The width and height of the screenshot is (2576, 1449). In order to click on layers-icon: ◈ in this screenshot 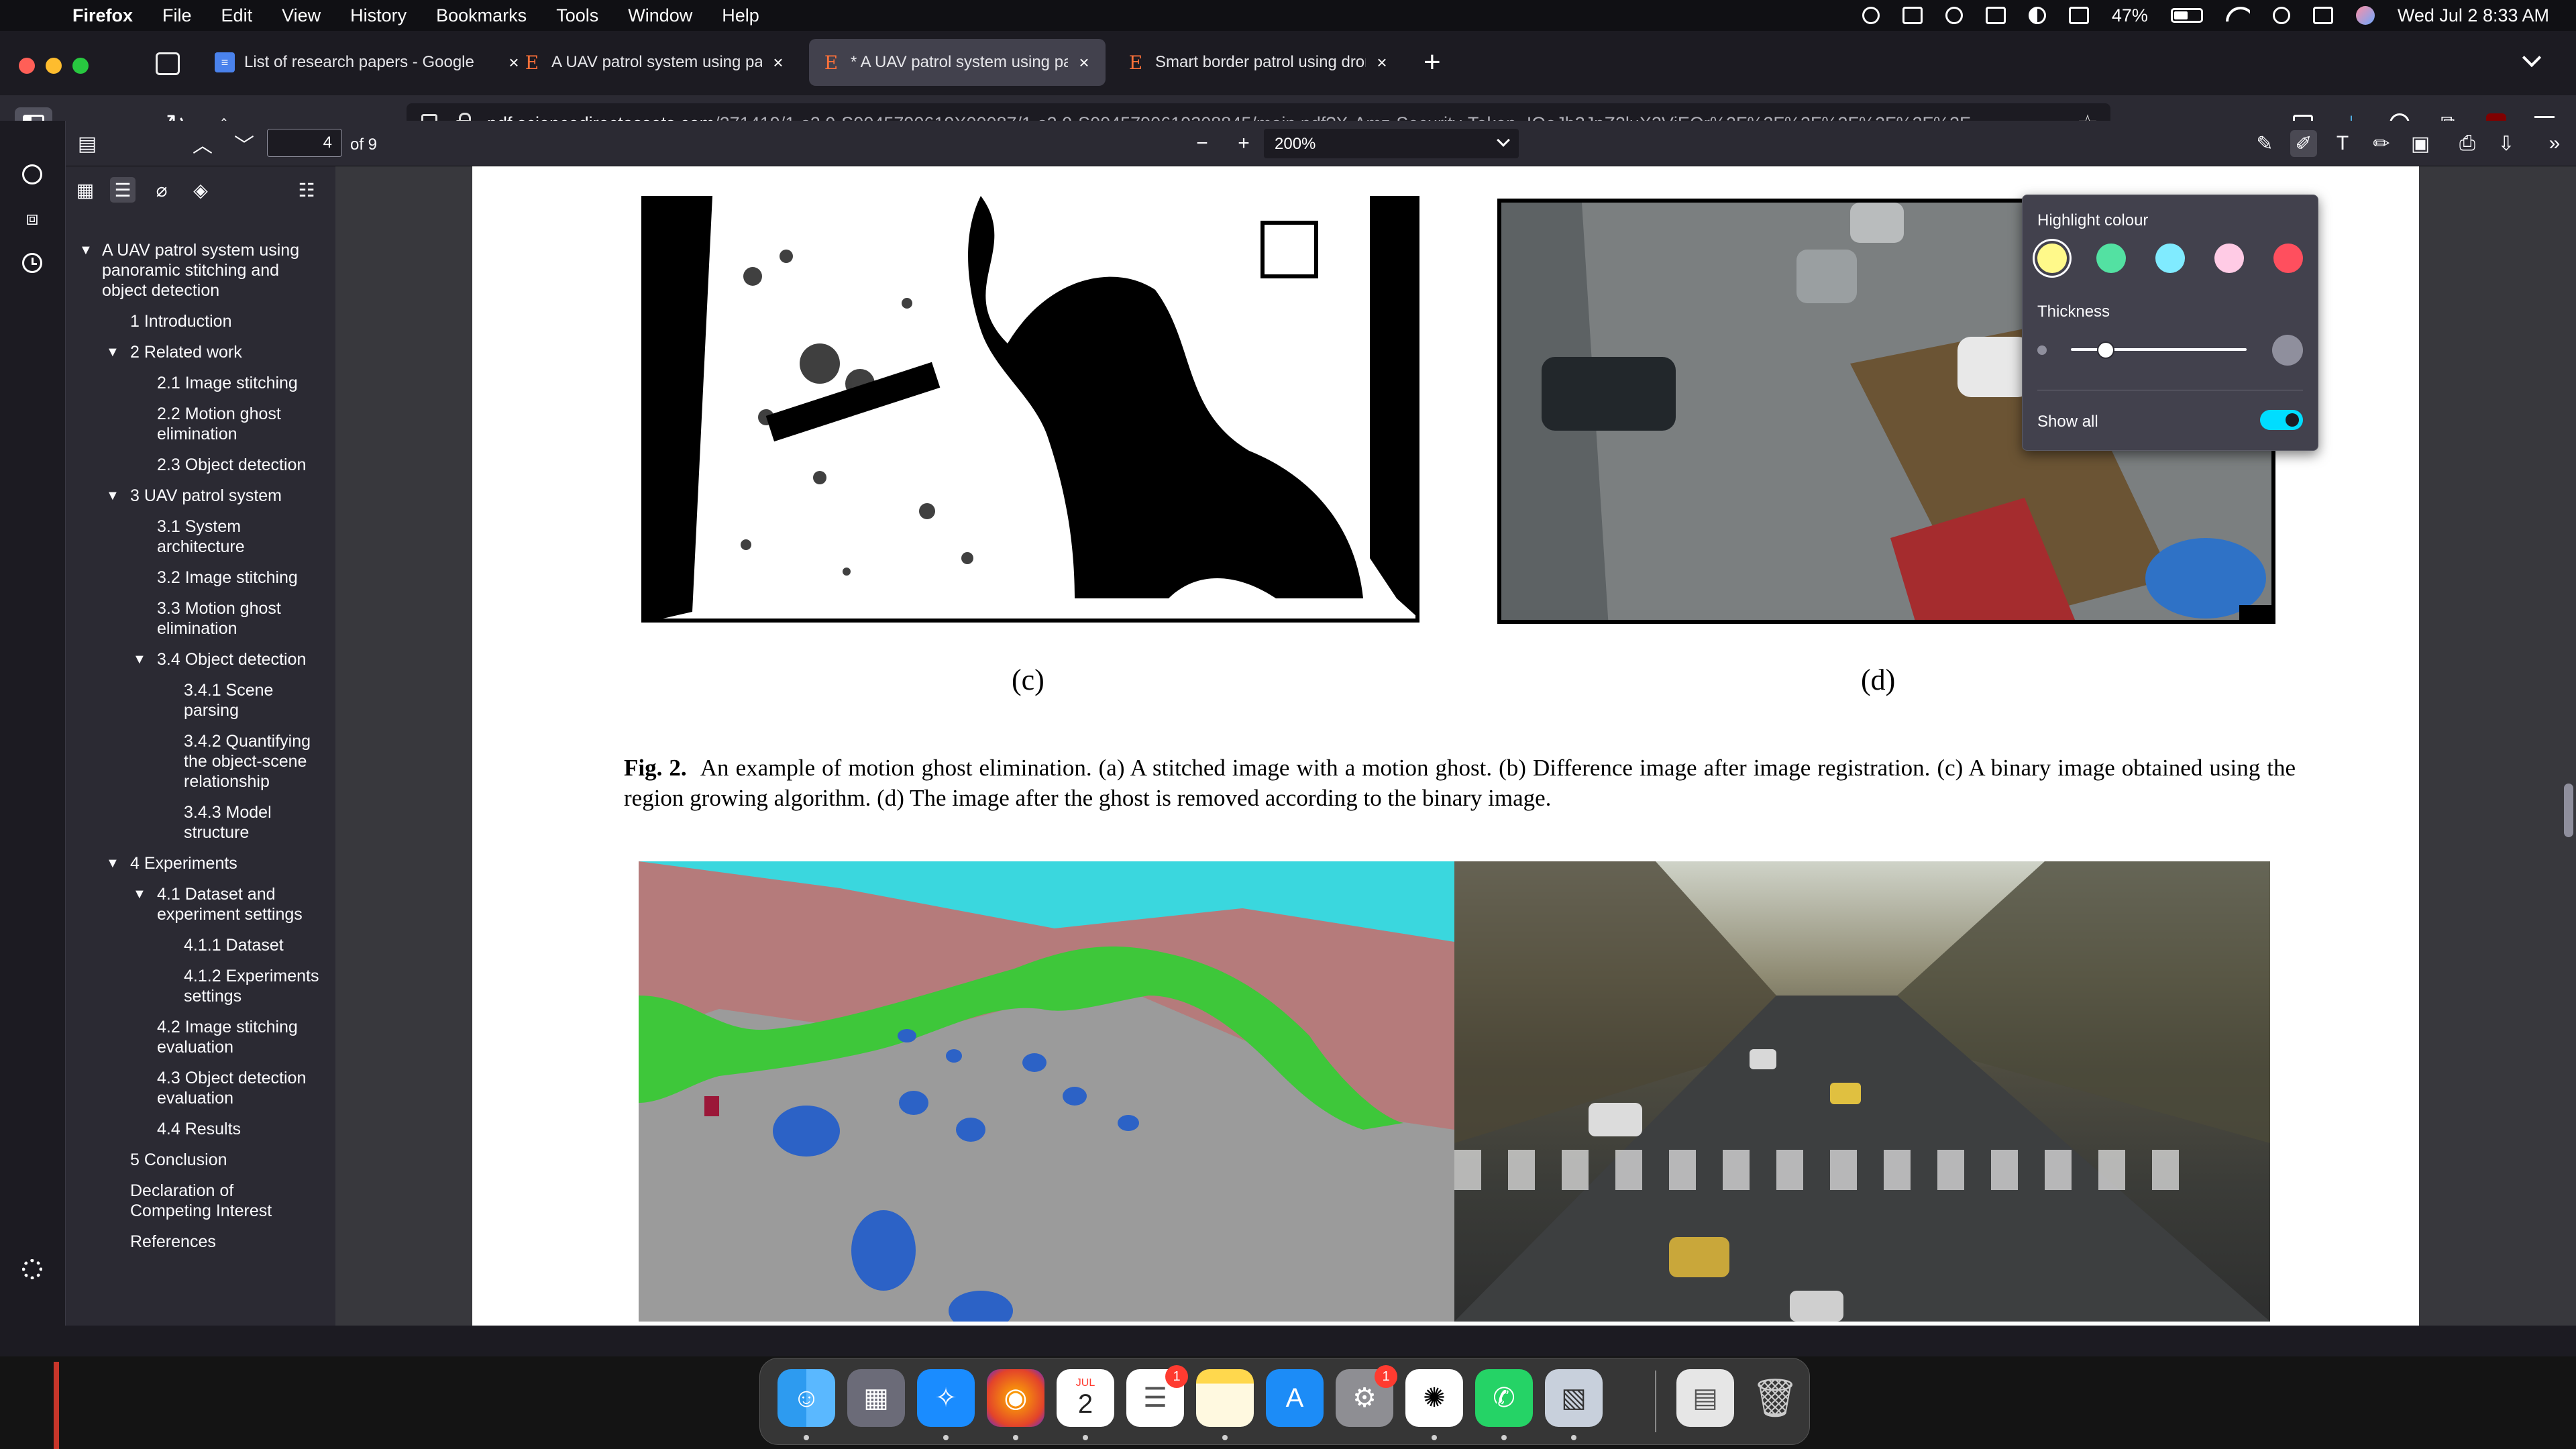, I will do `click(200, 190)`.